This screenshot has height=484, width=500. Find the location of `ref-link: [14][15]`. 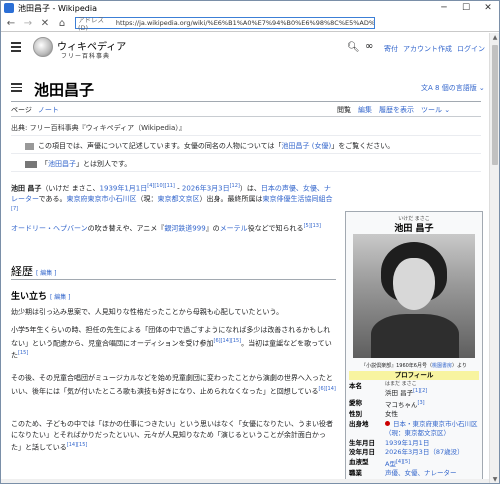

ref-link: [14][15] is located at coordinates (77, 445).